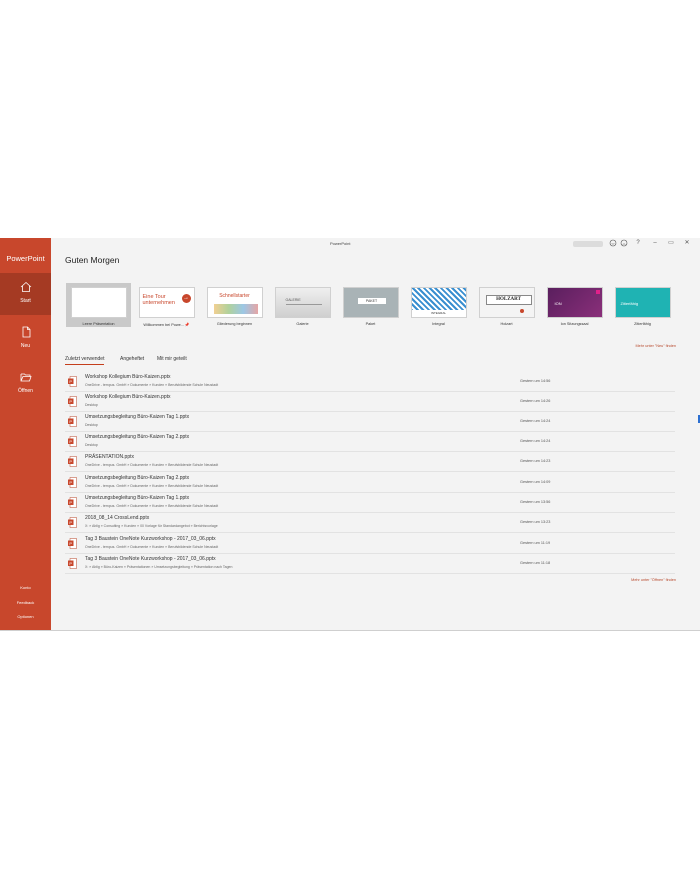 This screenshot has width=700, height=869. What do you see at coordinates (132, 359) in the screenshot?
I see `tab-pinned: Angeheftet` at bounding box center [132, 359].